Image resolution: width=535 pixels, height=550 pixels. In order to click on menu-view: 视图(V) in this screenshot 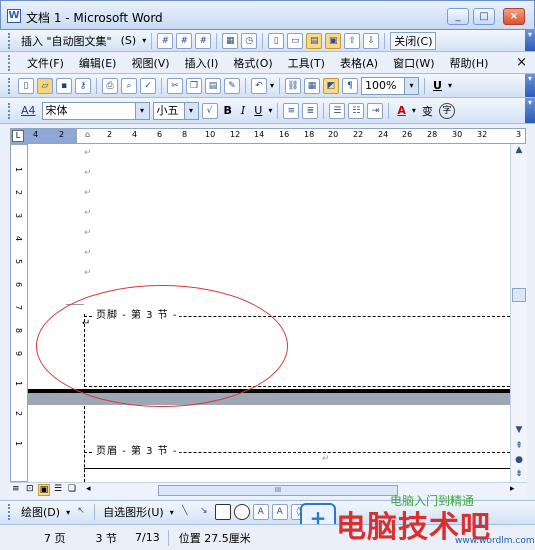, I will do `click(150, 63)`.